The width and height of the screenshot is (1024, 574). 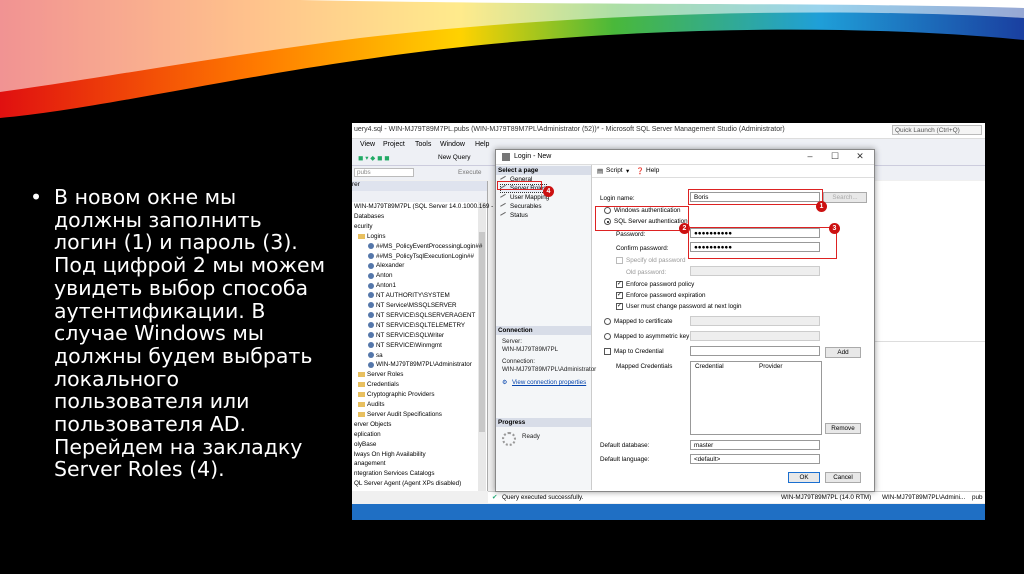 I want to click on page-status: Status, so click(x=514, y=215).